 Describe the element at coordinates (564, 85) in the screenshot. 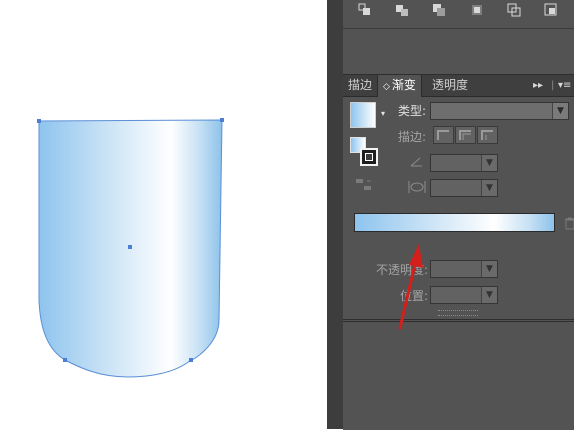

I see `panel-menu-icon: ▾≡` at that location.